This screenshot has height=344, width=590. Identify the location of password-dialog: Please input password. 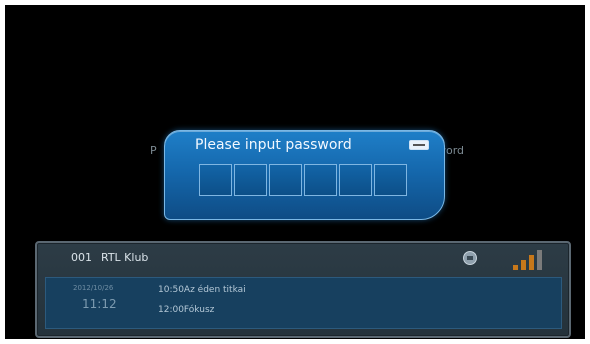
(304, 175).